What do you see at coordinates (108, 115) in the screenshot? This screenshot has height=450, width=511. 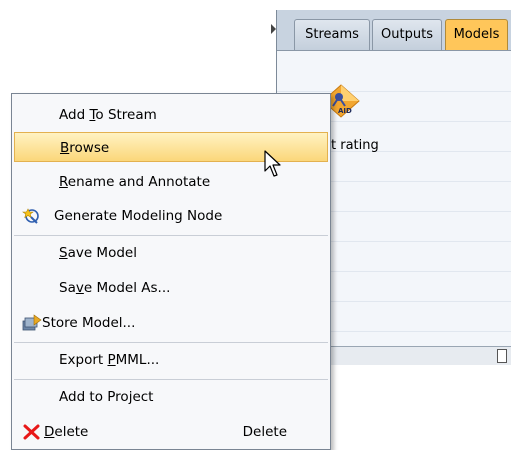 I see `menu-item-label: Add To Stream` at bounding box center [108, 115].